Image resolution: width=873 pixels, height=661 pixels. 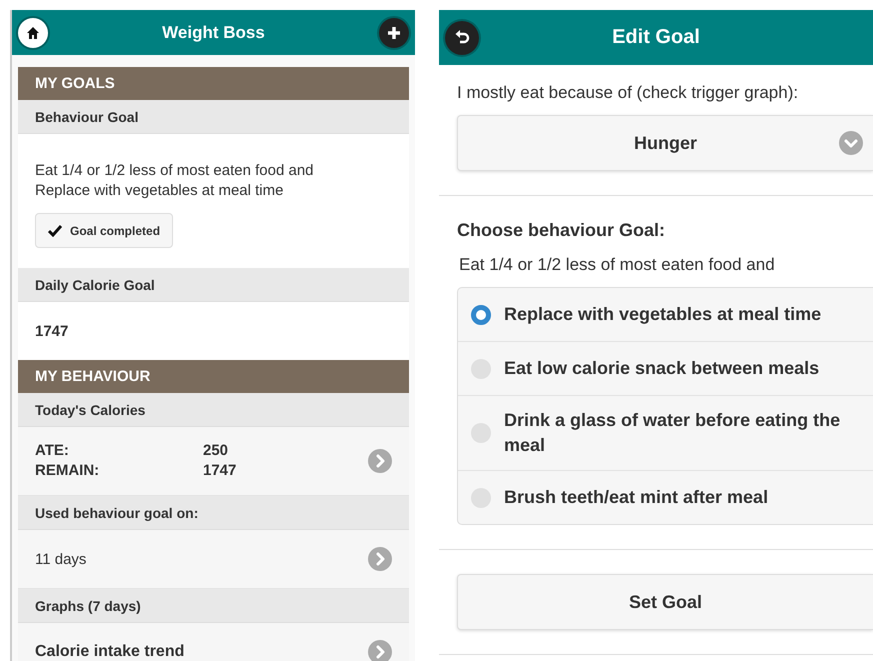 I want to click on list-item-text: 11 days, so click(x=60, y=559).